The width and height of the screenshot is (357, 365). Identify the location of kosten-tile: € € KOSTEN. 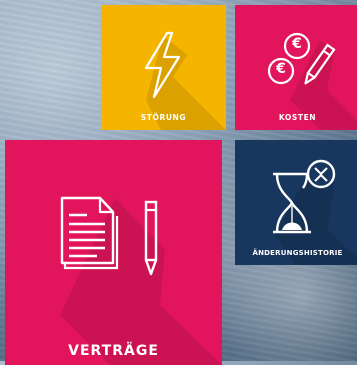
(296, 67).